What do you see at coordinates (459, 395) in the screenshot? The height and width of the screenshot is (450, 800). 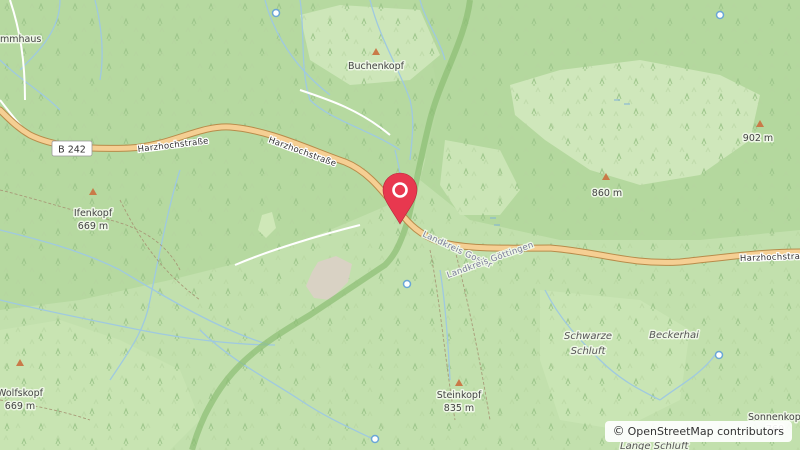 I see `label-steinkopf: Steinkopf` at bounding box center [459, 395].